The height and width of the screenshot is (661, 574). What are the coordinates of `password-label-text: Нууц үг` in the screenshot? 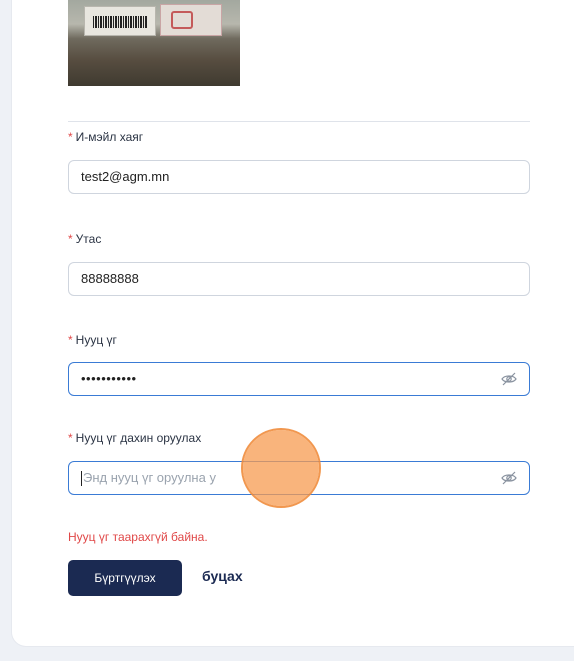 It's located at (96, 340).